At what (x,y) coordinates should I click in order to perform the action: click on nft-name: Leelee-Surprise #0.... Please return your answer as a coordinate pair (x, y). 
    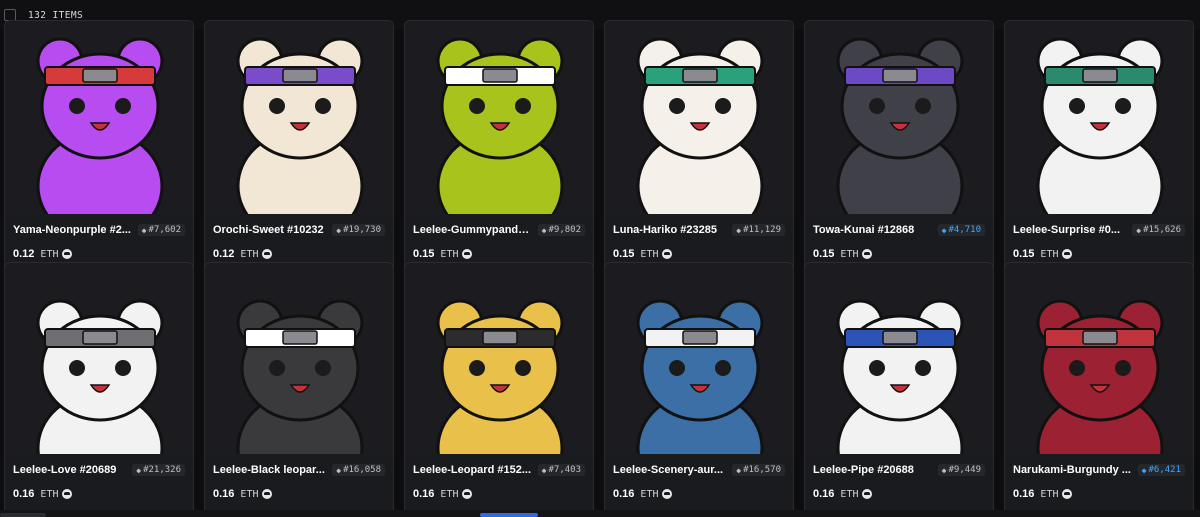
    Looking at the image, I should click on (1066, 230).